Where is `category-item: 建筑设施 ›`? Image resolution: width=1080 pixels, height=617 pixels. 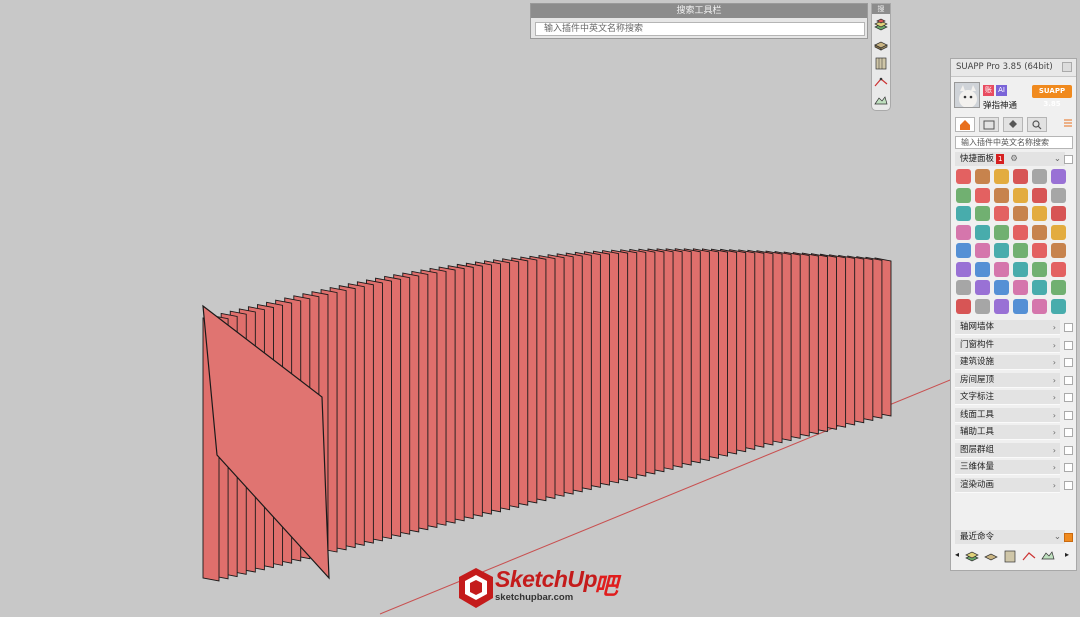
category-item: 建筑设施 › is located at coordinates (1007, 362).